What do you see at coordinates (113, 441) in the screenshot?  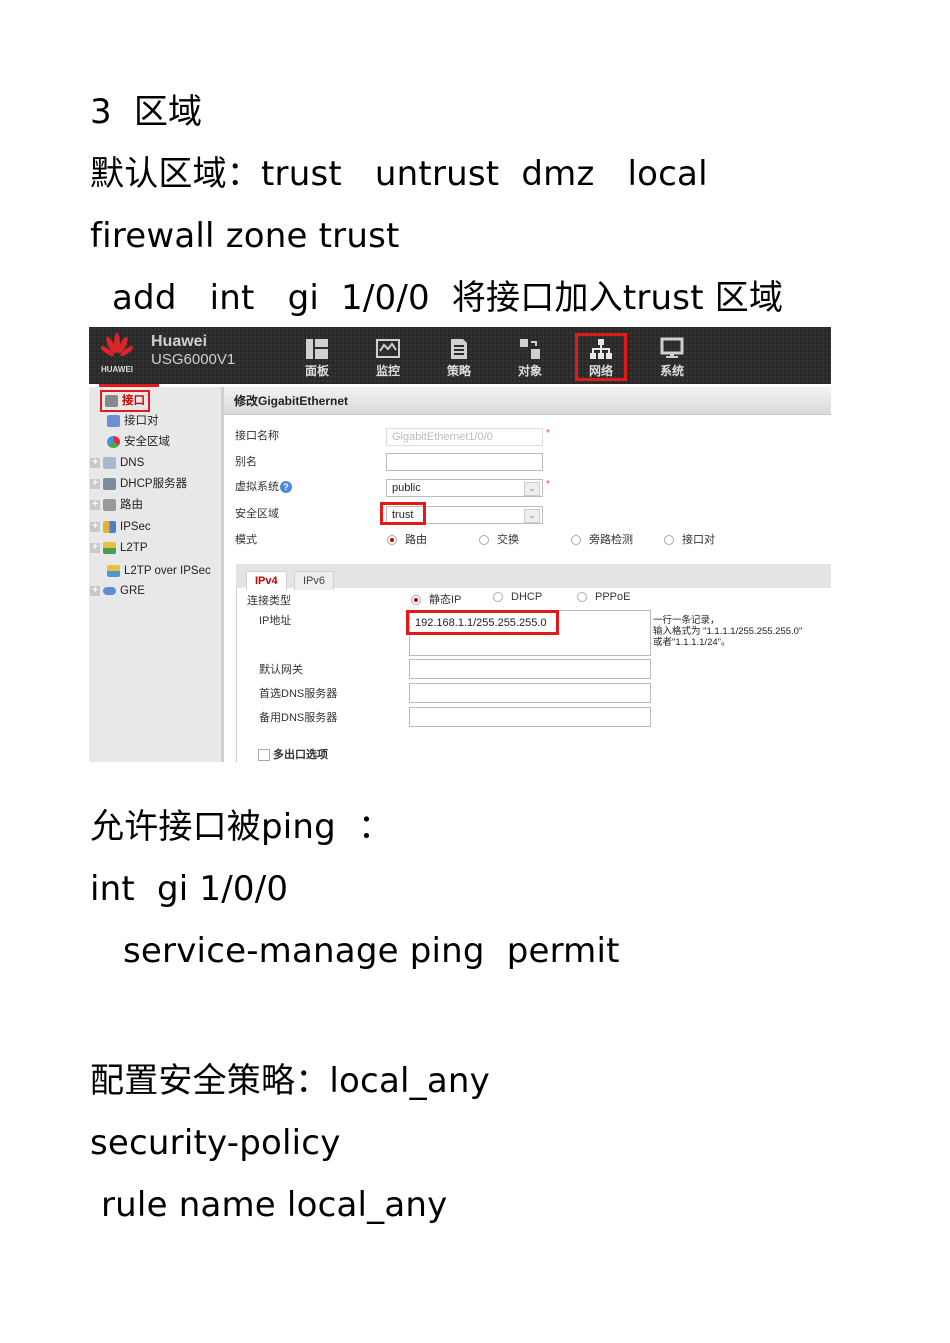 I see `zone-pie-icon` at bounding box center [113, 441].